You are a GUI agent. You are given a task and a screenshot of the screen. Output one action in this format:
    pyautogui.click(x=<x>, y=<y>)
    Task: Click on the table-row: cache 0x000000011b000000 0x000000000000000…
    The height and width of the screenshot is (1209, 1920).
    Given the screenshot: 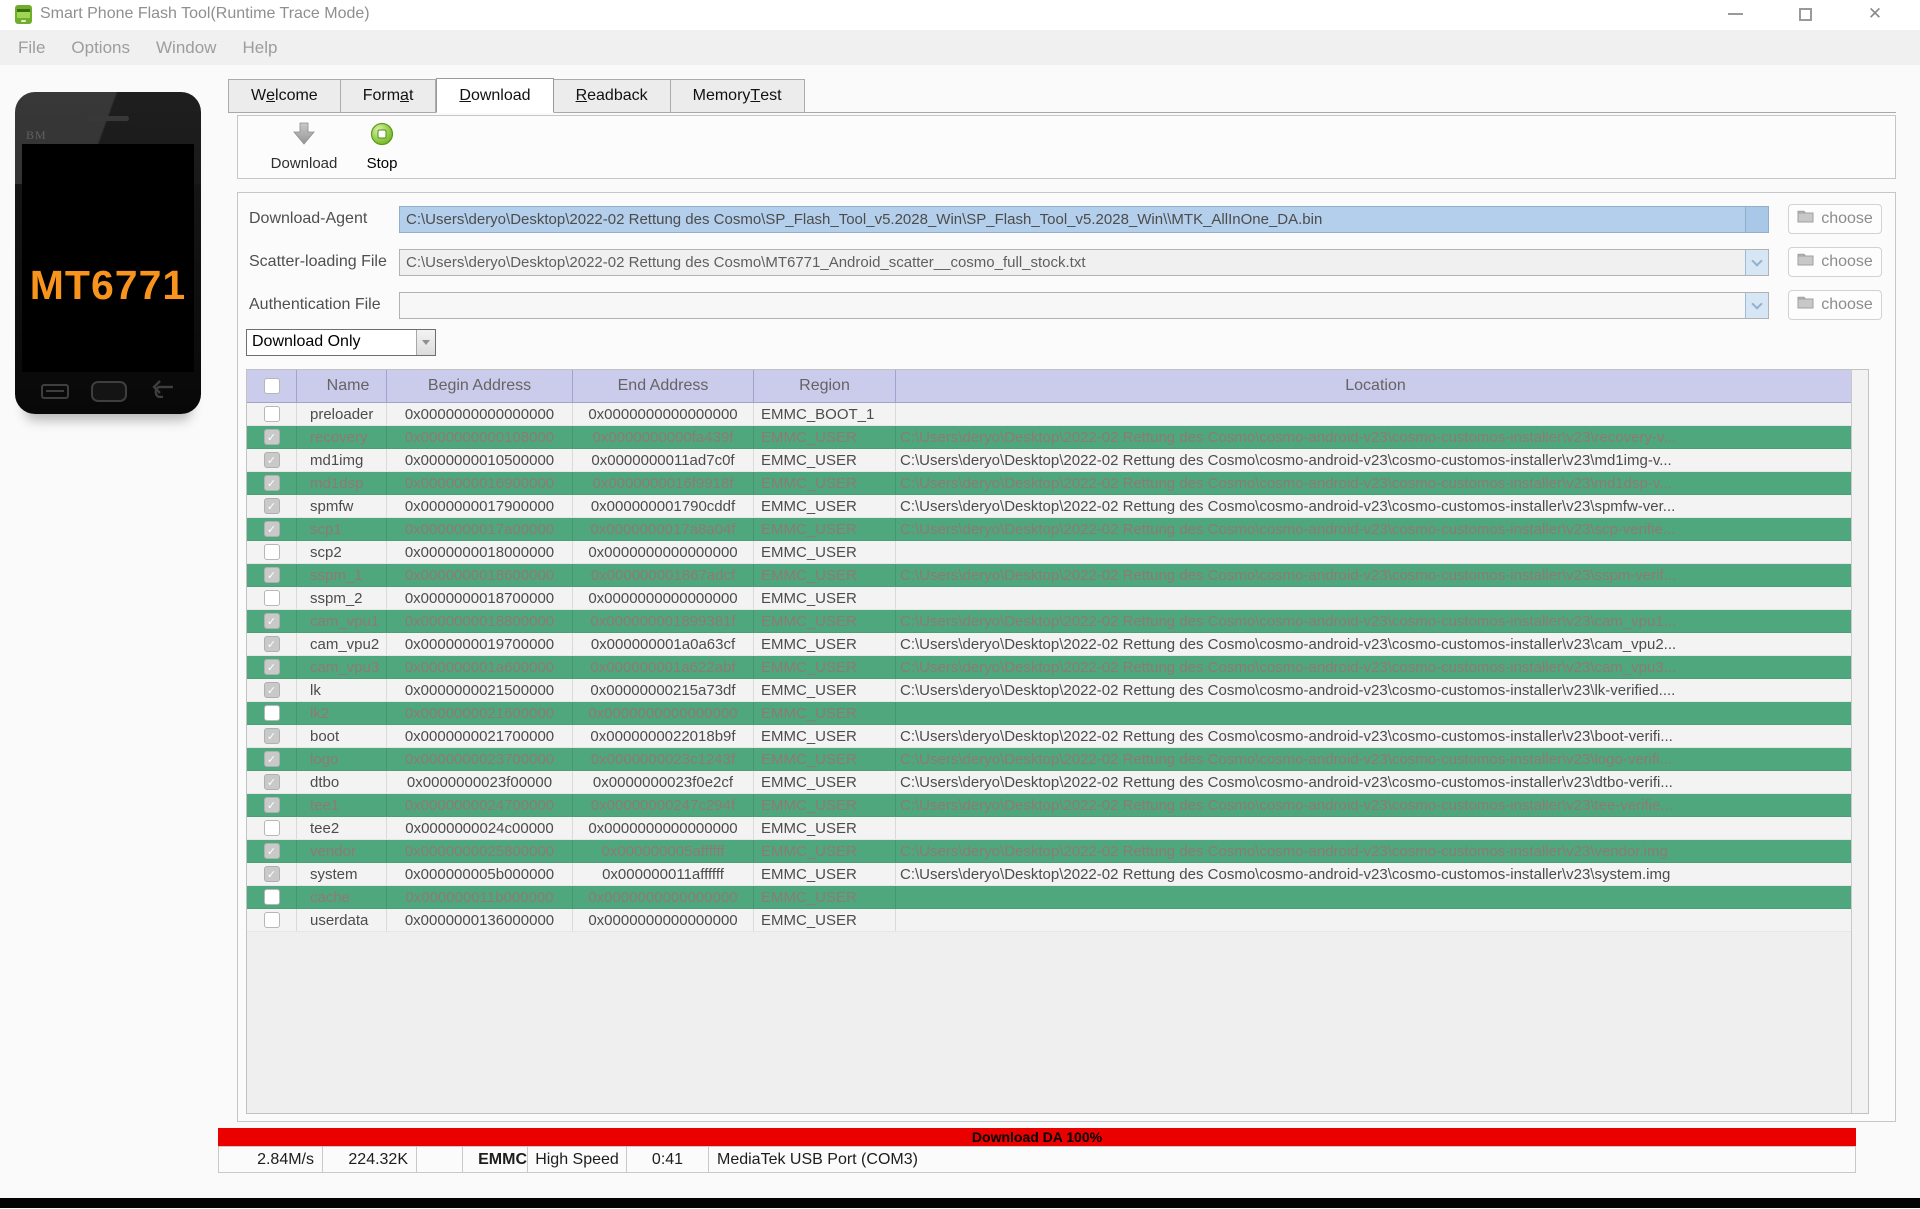 What is the action you would take?
    pyautogui.click(x=1049, y=897)
    